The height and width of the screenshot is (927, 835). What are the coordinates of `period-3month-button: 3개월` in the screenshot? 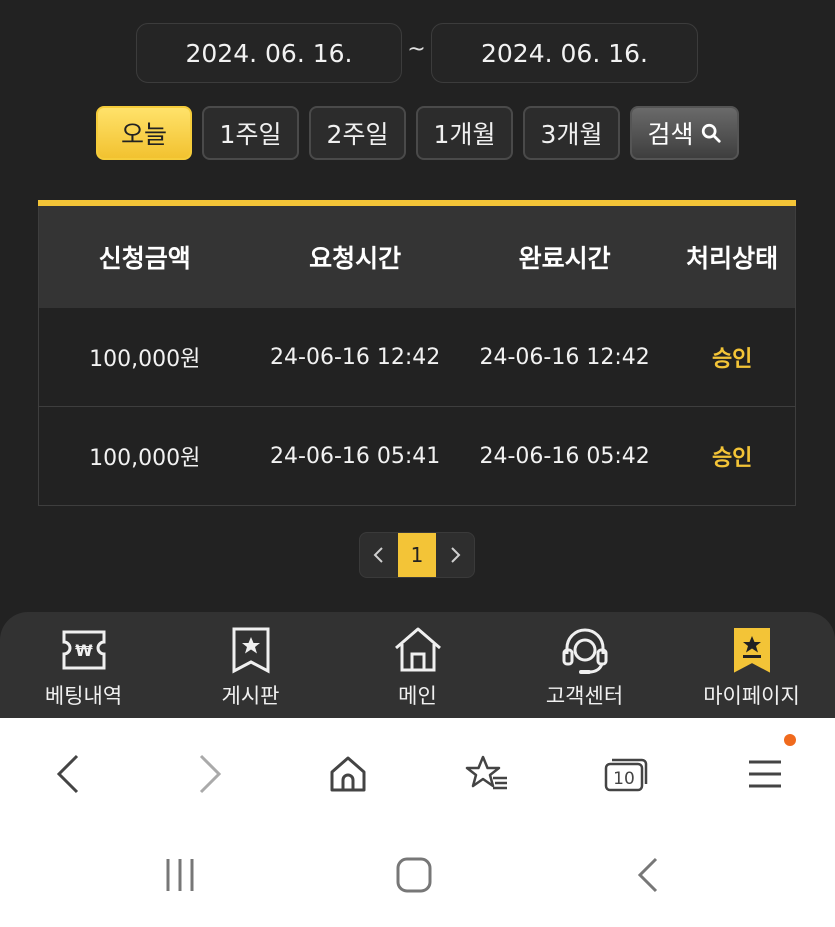 It's located at (571, 133).